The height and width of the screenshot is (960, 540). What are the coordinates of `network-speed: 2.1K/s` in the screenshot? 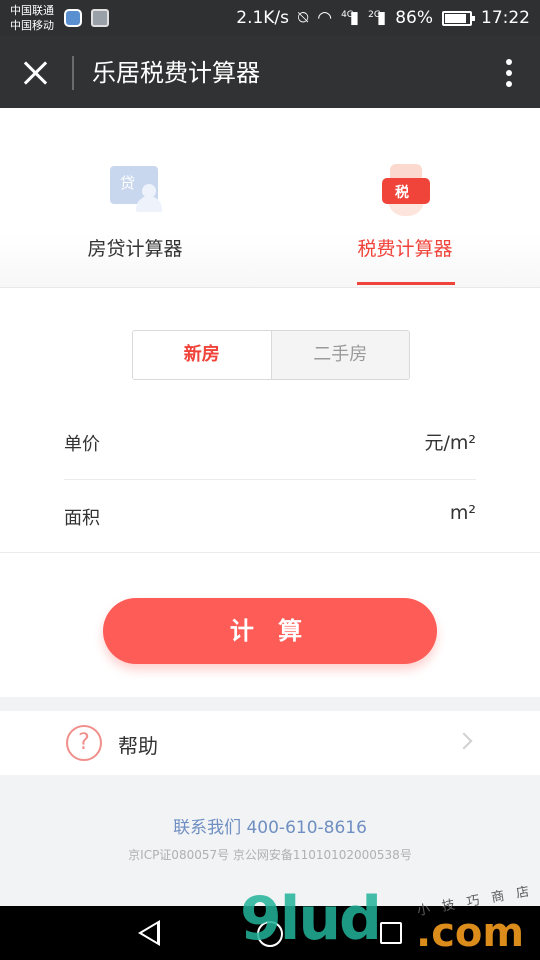 It's located at (263, 18).